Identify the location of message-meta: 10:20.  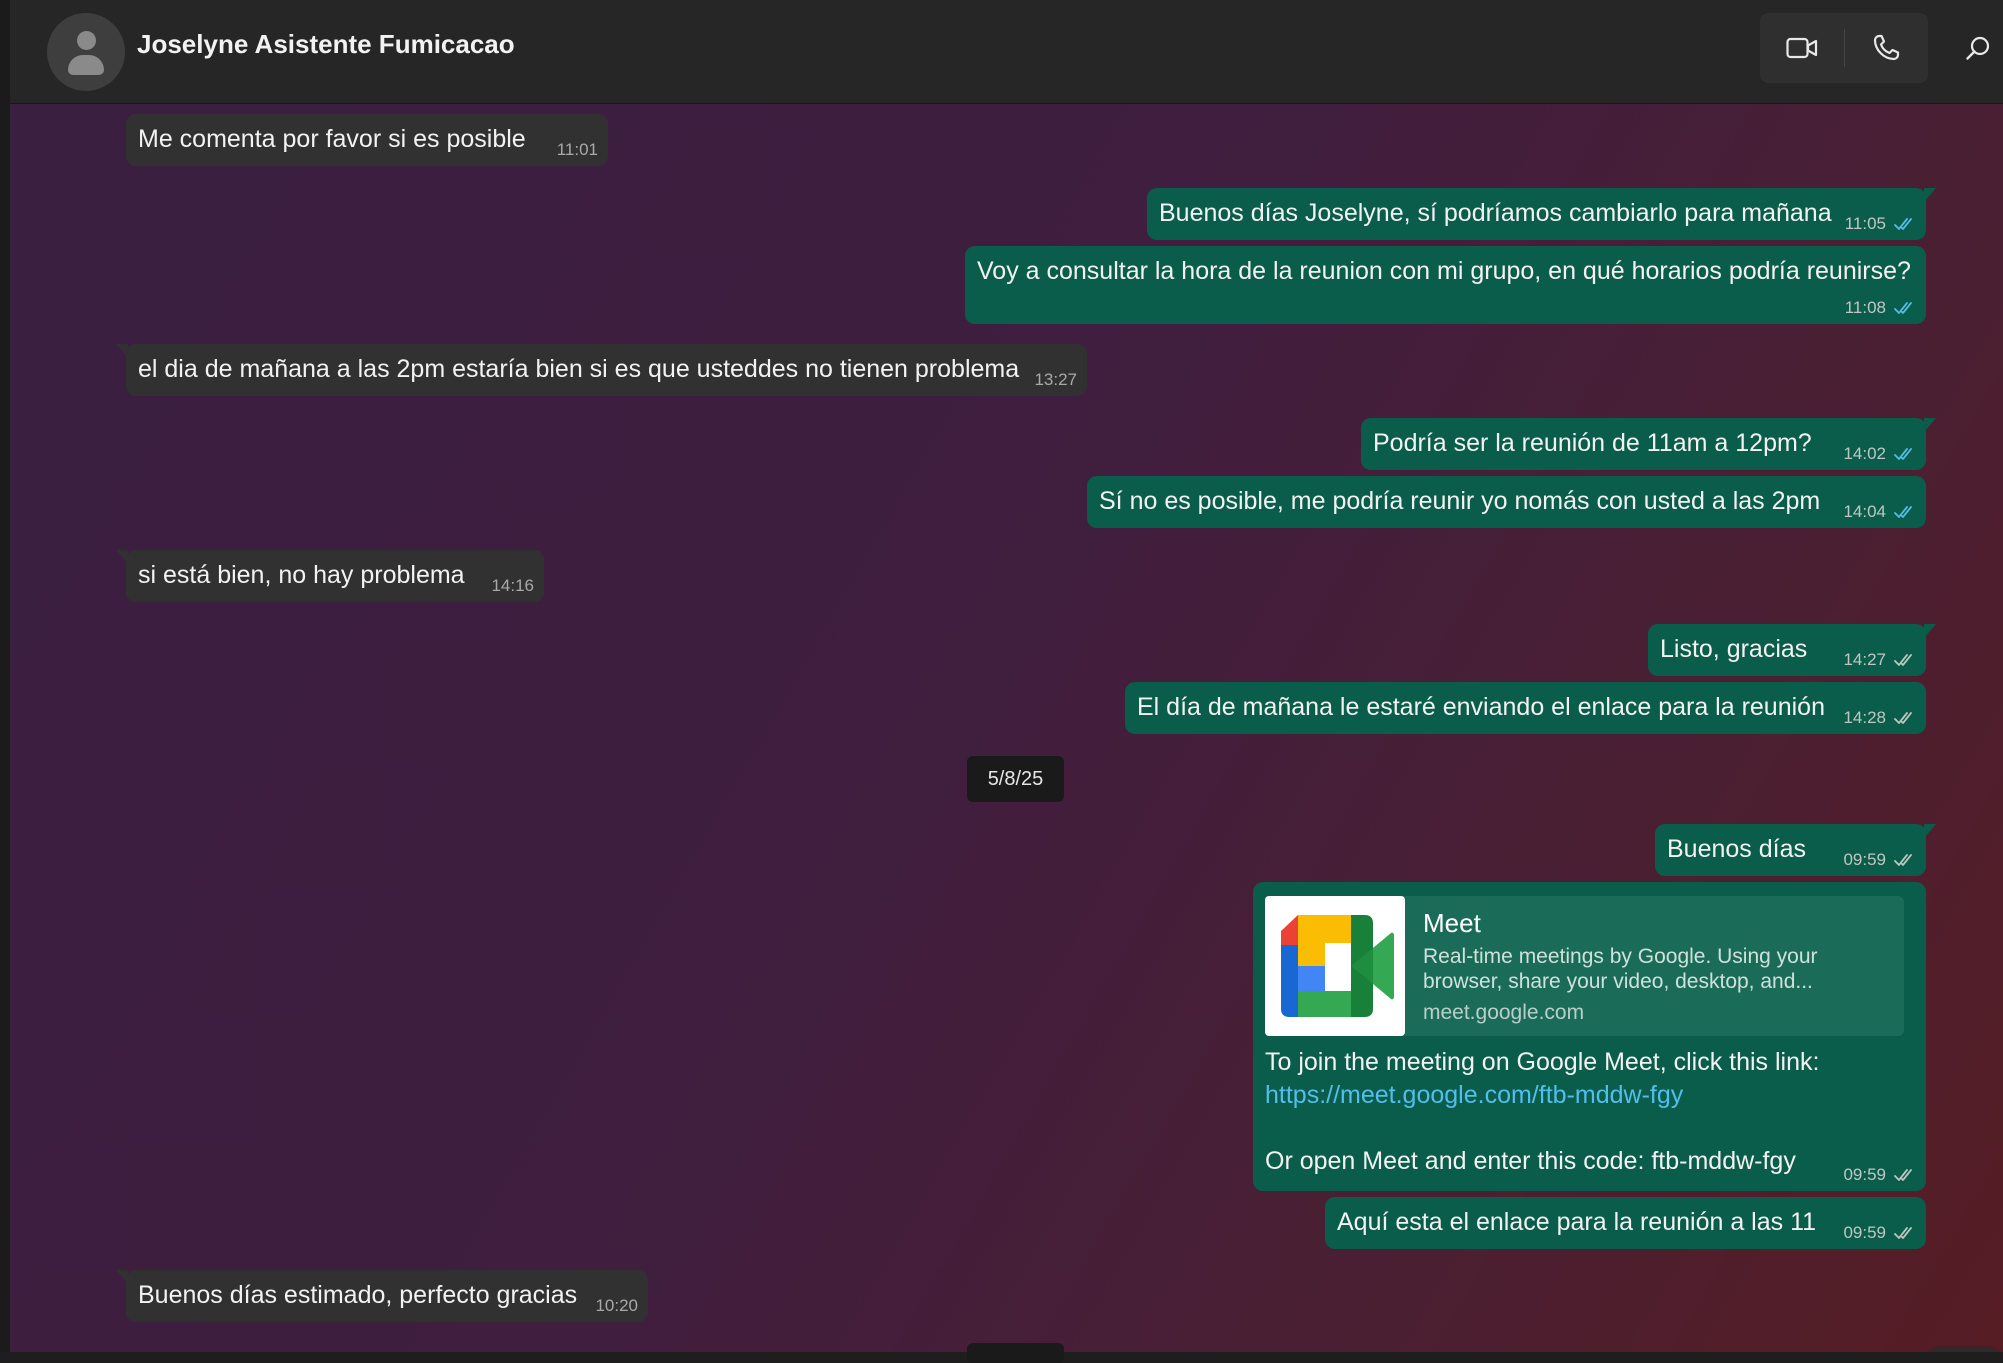
(616, 1306).